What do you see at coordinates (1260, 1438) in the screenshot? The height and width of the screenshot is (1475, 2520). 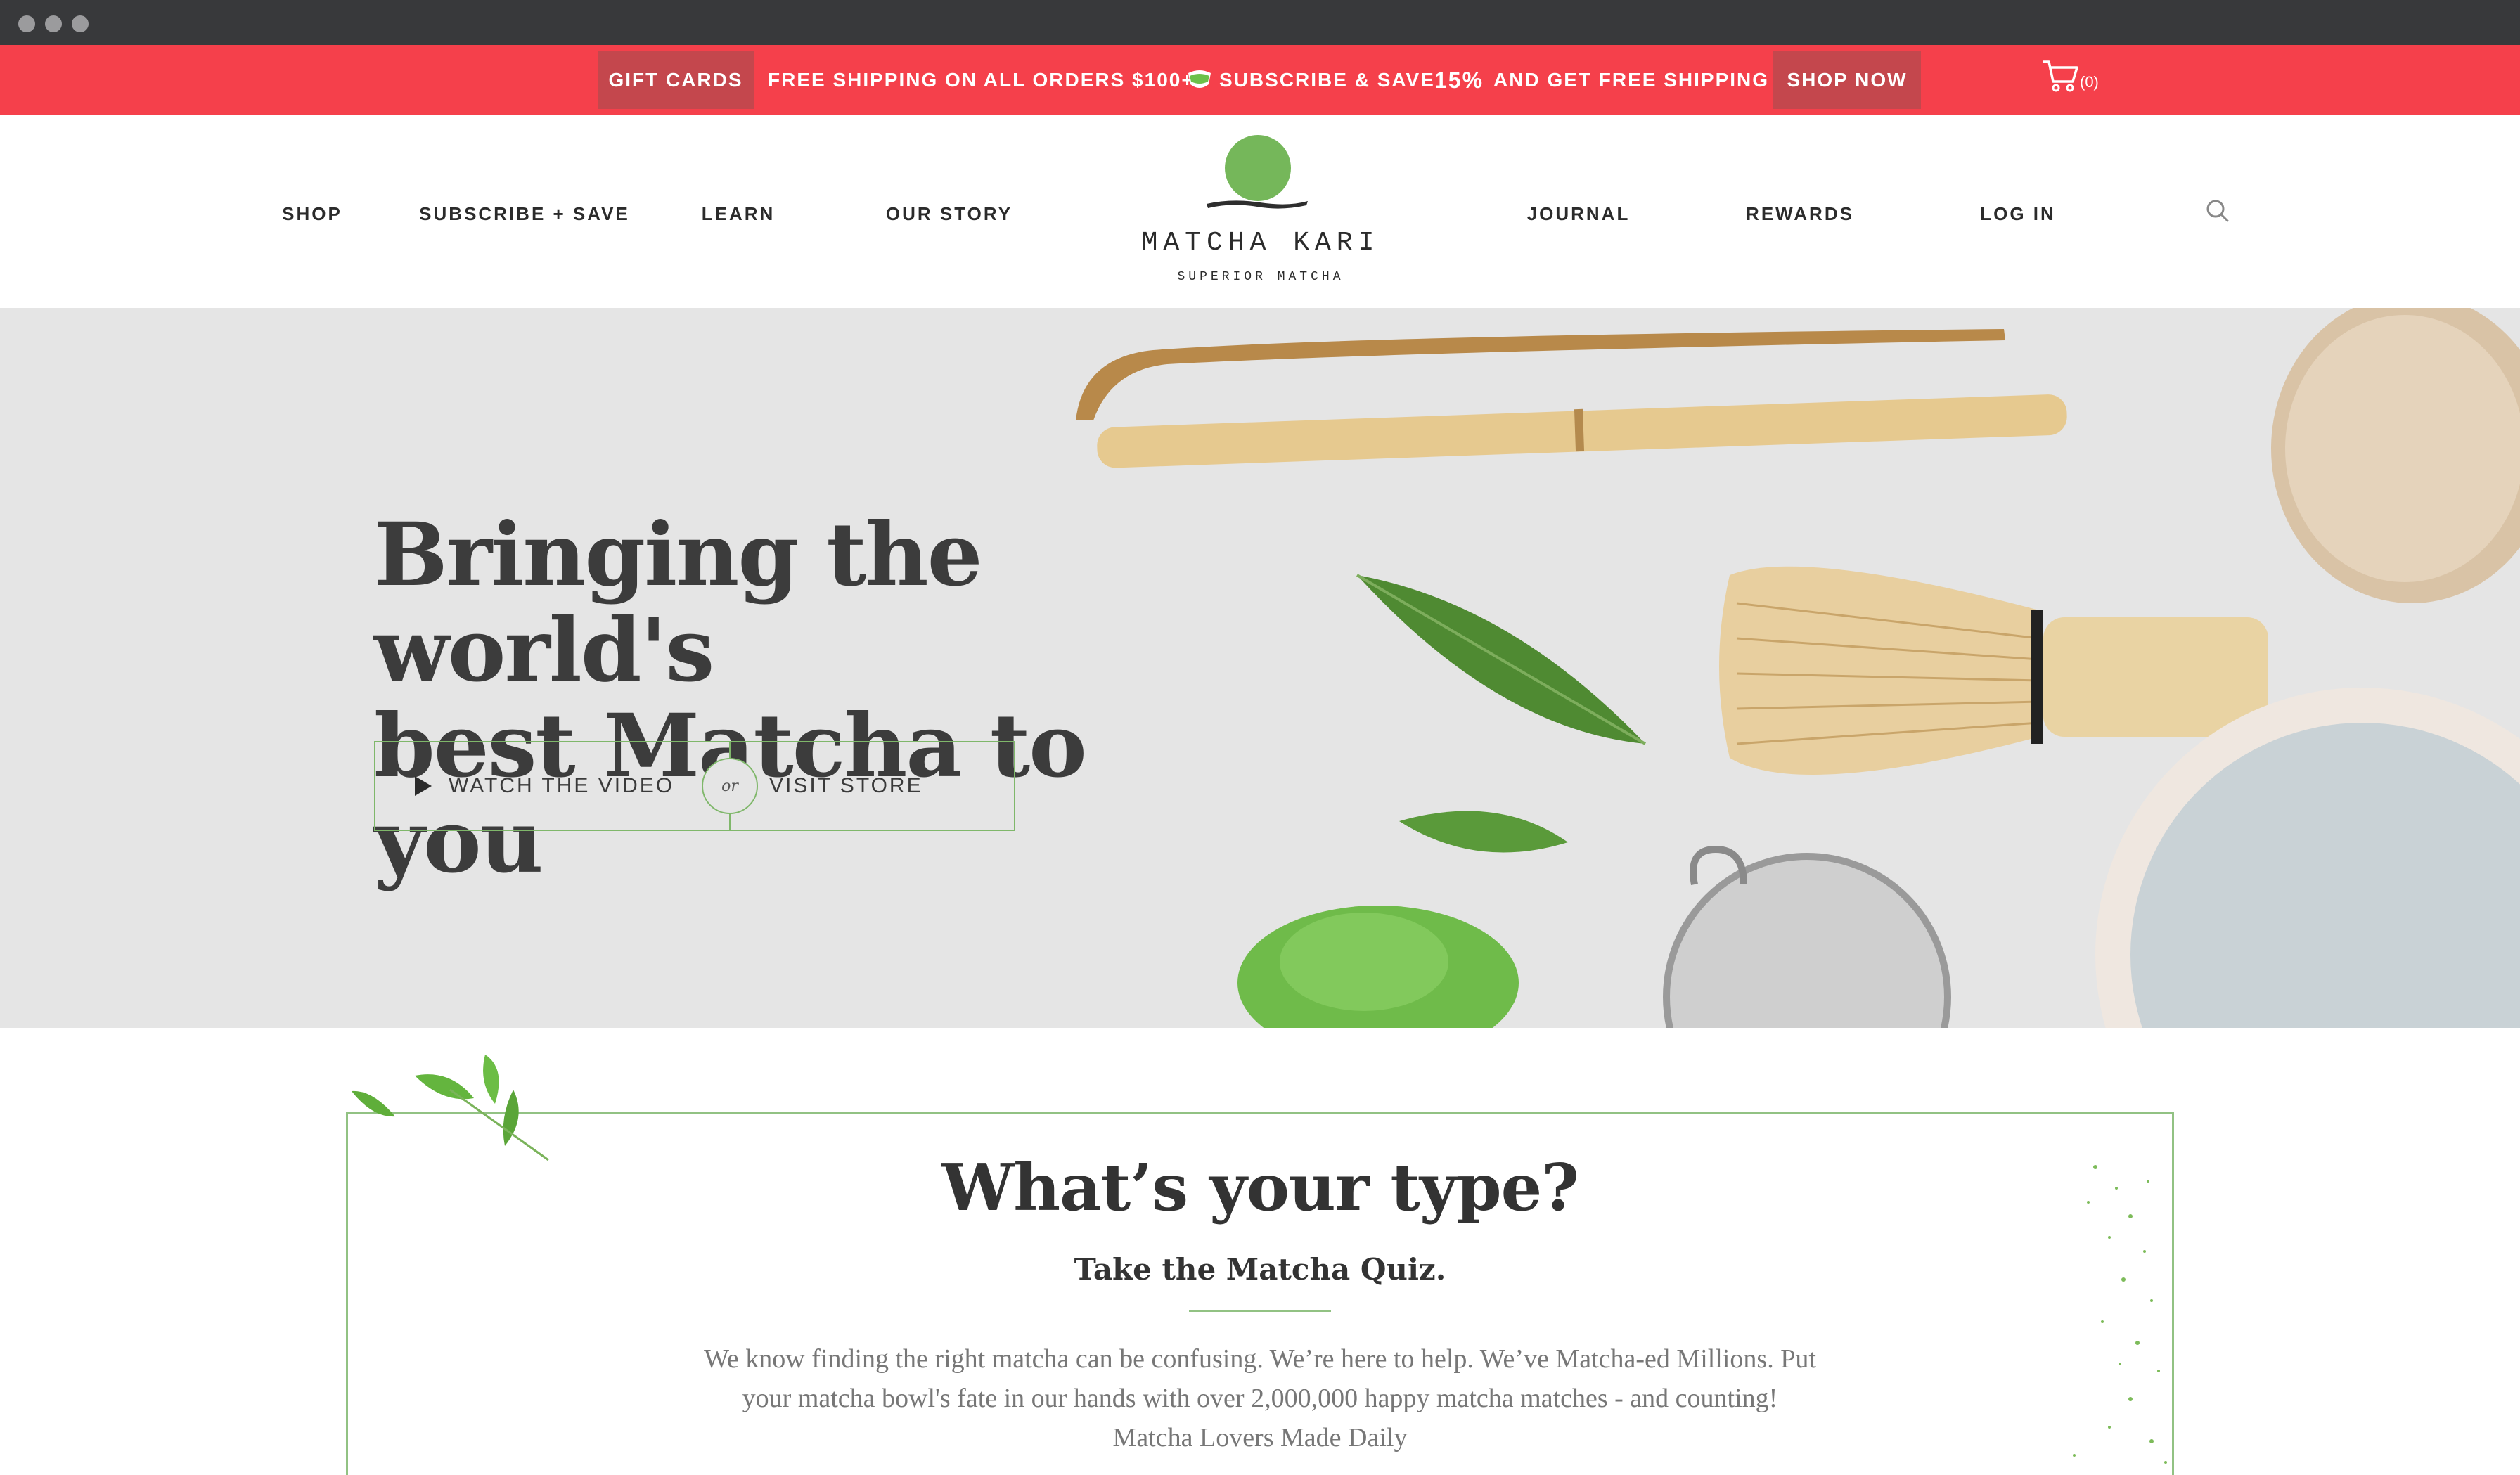 I see `quiz-description-line-3: Matcha Lovers Made Daily` at bounding box center [1260, 1438].